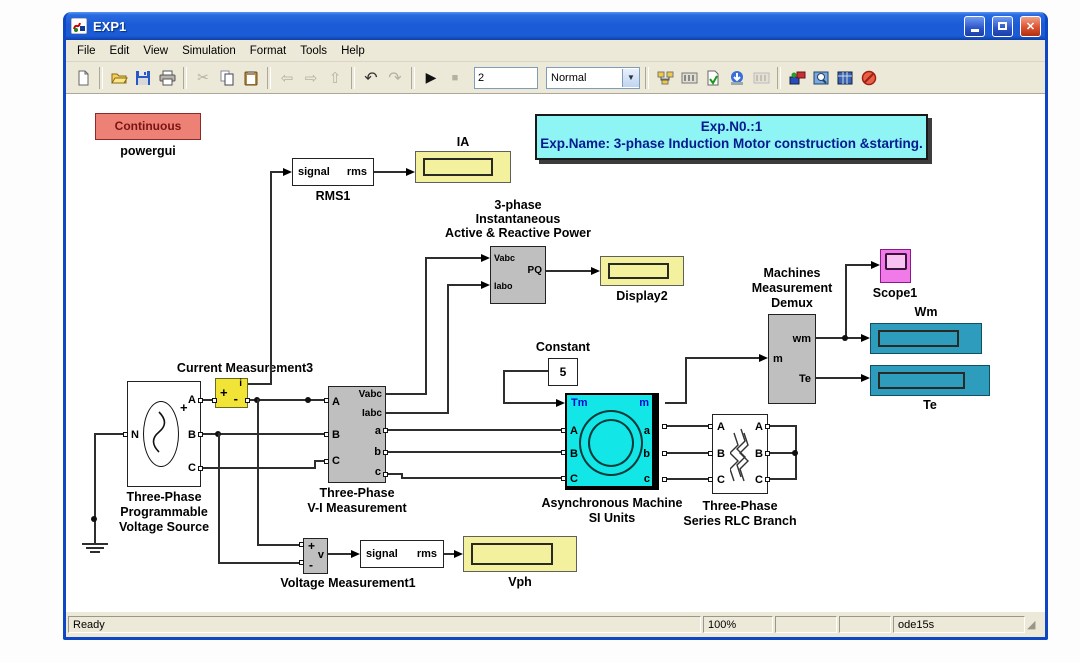  I want to click on menu-file: File, so click(86, 51).